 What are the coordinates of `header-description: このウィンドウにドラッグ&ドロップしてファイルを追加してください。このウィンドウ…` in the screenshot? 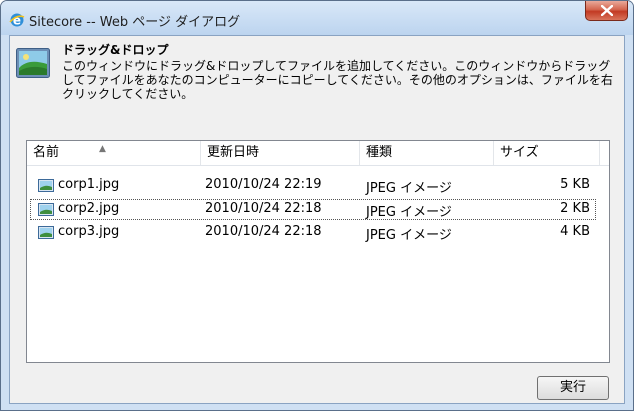 It's located at (337, 80).